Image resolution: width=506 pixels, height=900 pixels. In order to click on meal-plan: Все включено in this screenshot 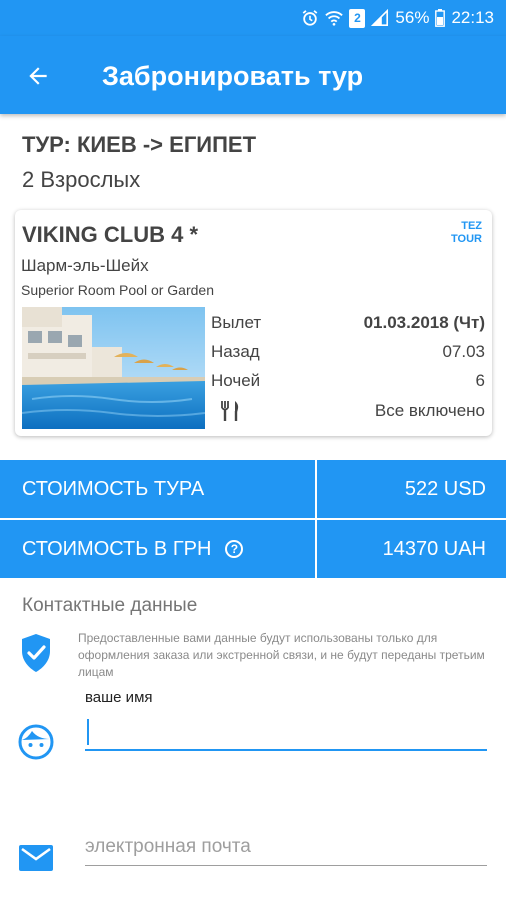, I will do `click(429, 410)`.